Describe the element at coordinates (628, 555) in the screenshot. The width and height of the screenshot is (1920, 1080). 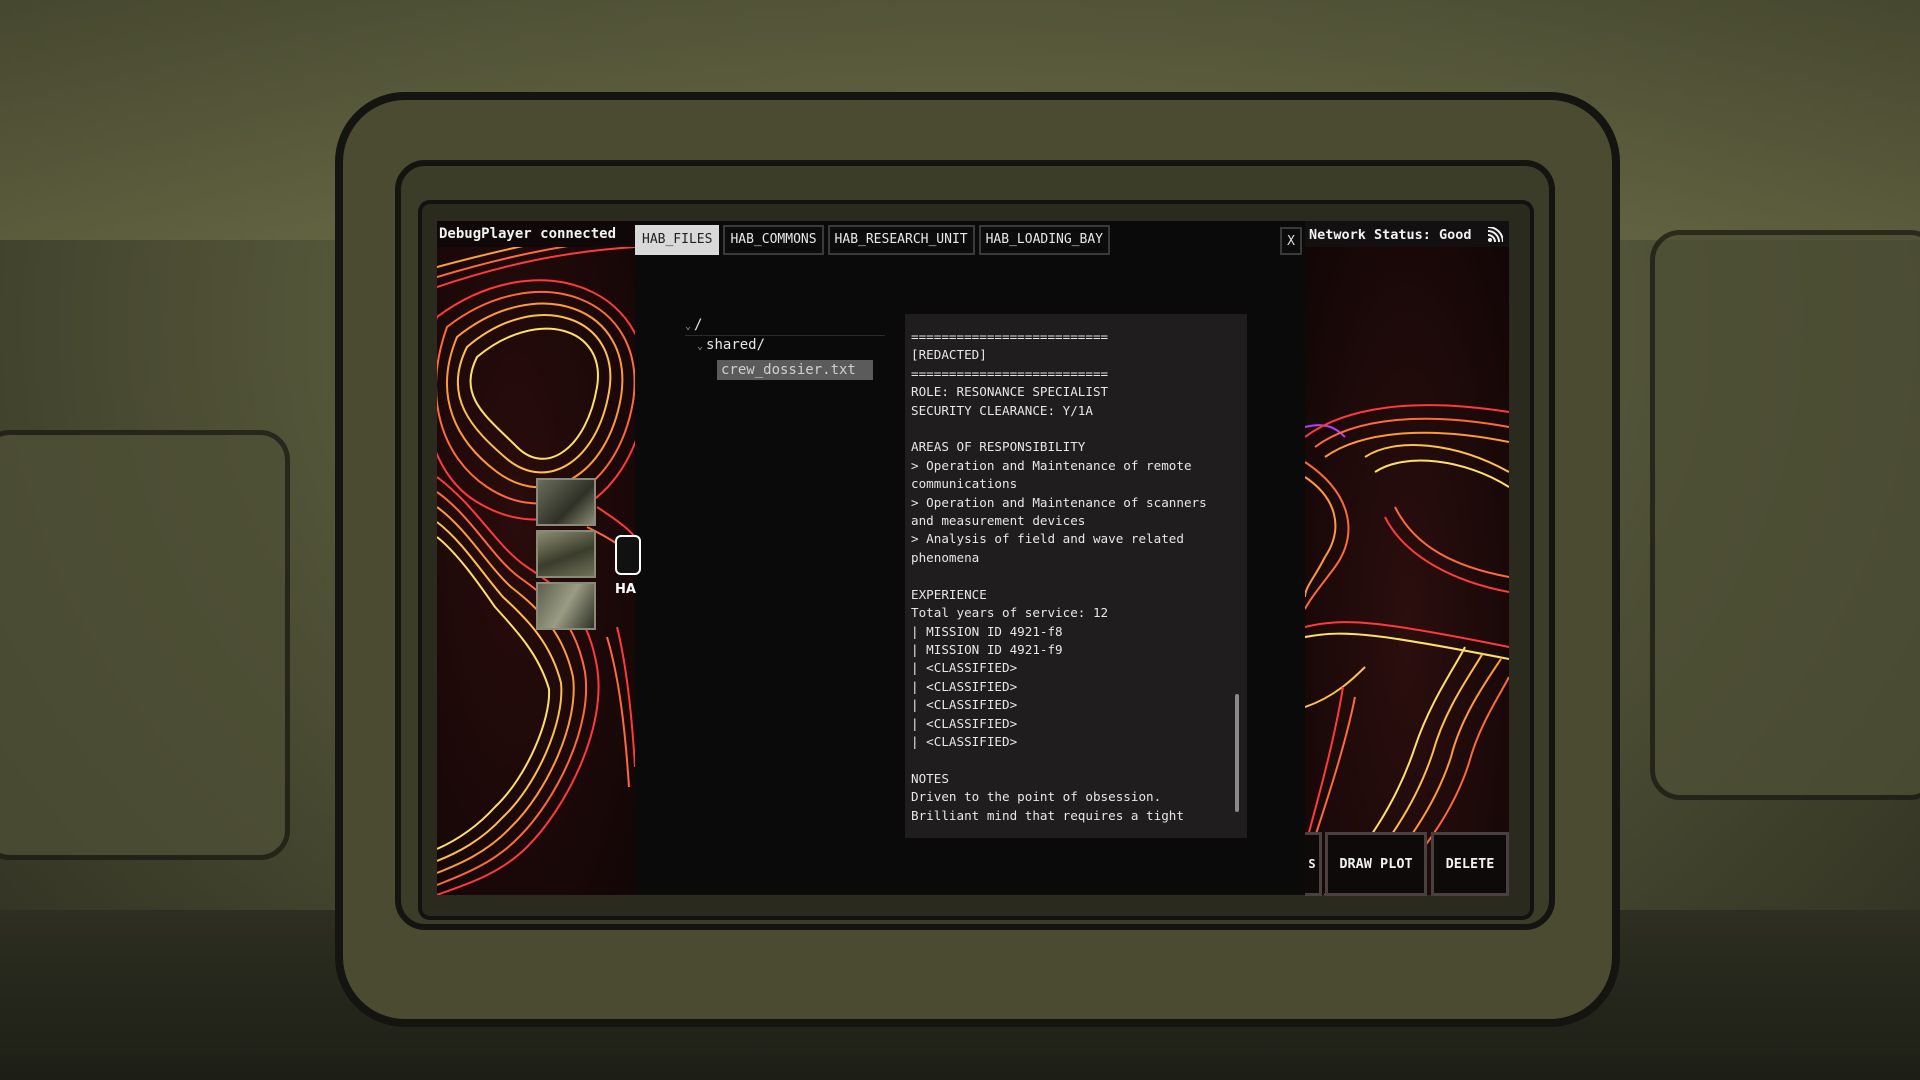
I see `hab-map-pin-icon` at that location.